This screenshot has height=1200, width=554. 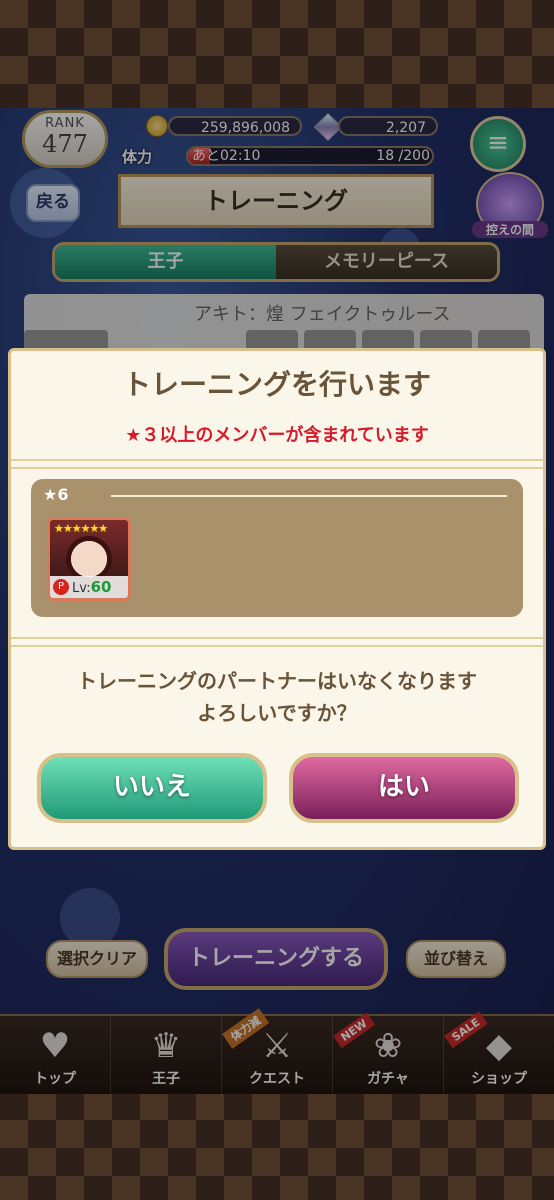 What do you see at coordinates (81, 588) in the screenshot?
I see `level-label: Lv:` at bounding box center [81, 588].